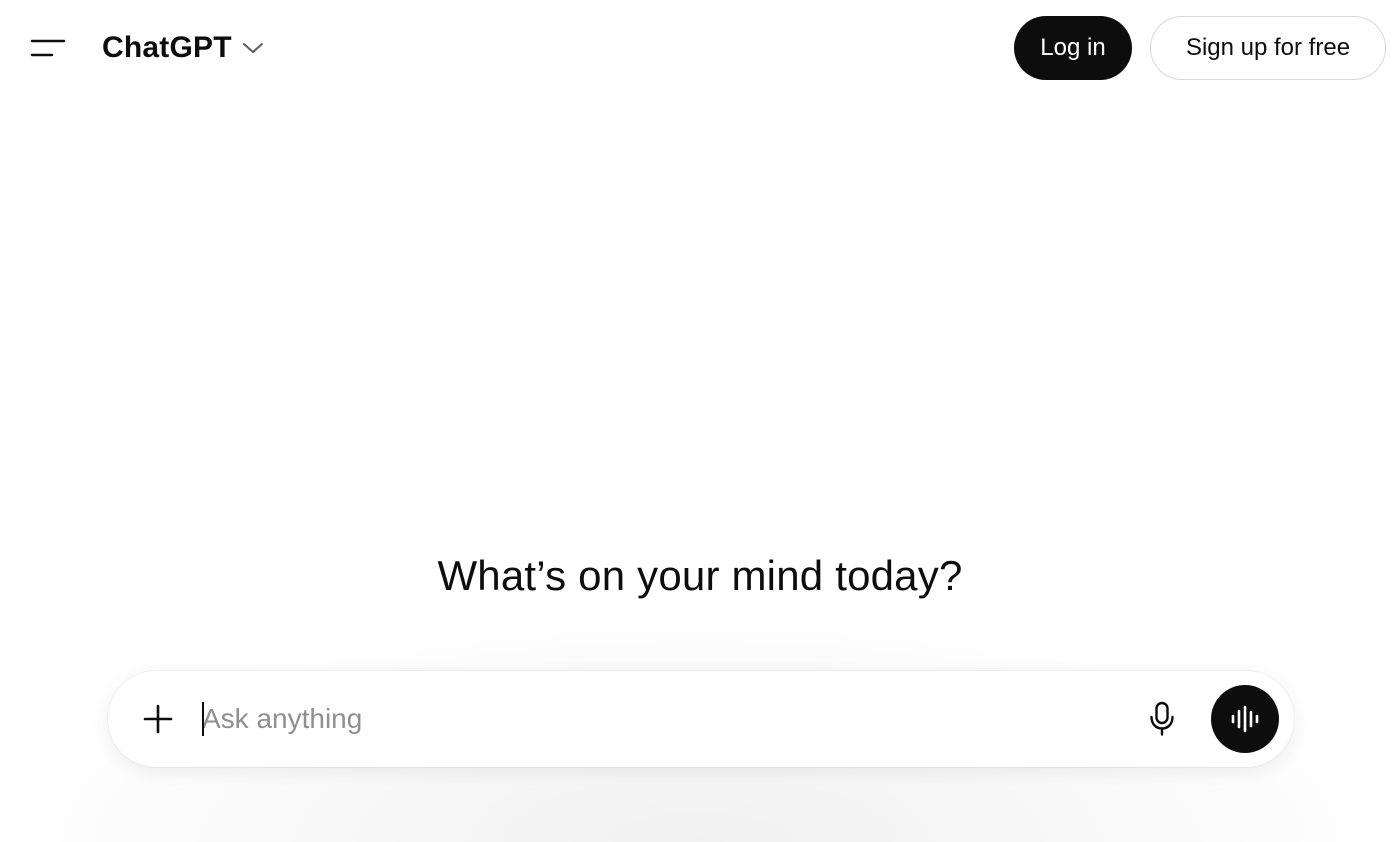 This screenshot has width=1400, height=842. What do you see at coordinates (203, 719) in the screenshot?
I see `text-caret` at bounding box center [203, 719].